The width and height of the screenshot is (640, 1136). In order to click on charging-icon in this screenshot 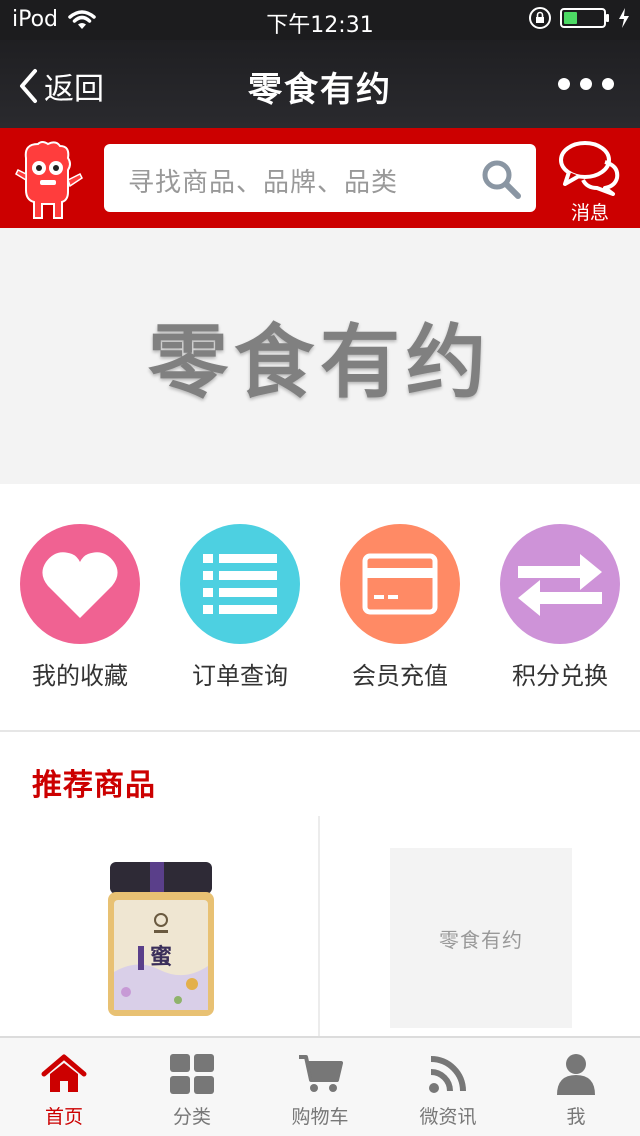, I will do `click(624, 18)`.